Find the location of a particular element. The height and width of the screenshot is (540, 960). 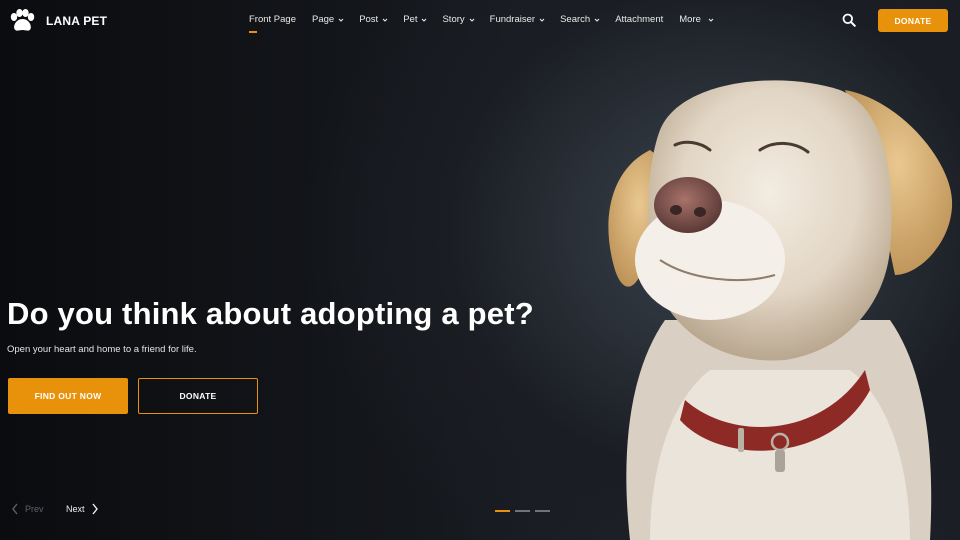

nav-item-story: Story is located at coordinates (458, 19).